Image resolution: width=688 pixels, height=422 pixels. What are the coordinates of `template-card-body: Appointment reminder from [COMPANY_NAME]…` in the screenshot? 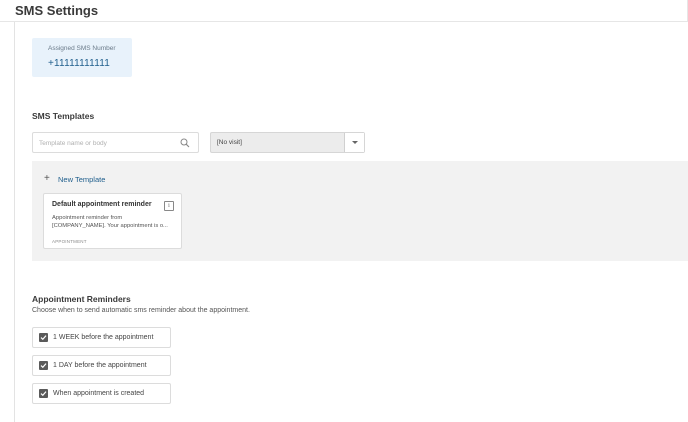 It's located at (115, 222).